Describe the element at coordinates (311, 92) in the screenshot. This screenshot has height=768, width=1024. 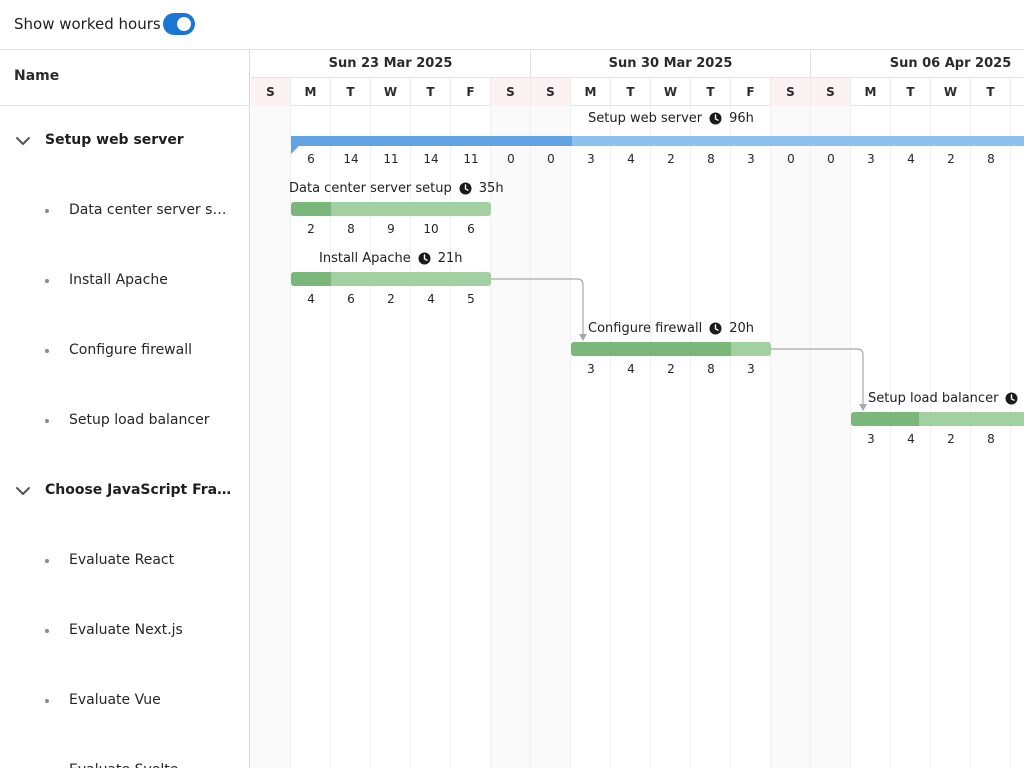
I see `day-header-cell: M` at that location.